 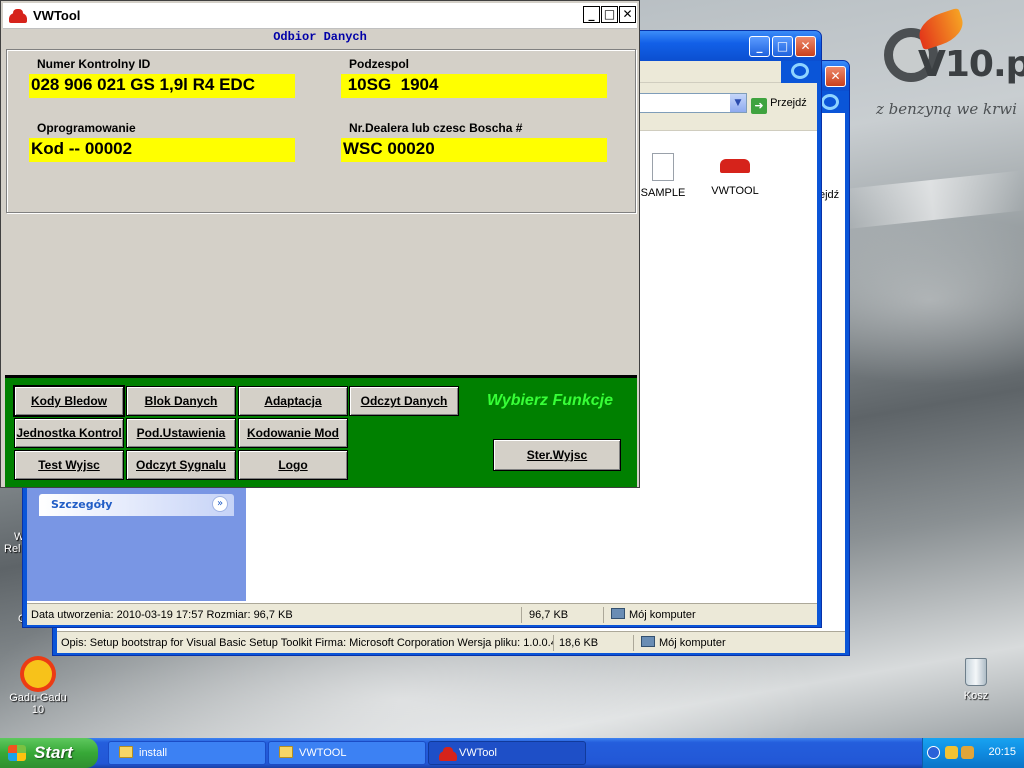 I want to click on file-item: VWTOOL, so click(x=735, y=175).